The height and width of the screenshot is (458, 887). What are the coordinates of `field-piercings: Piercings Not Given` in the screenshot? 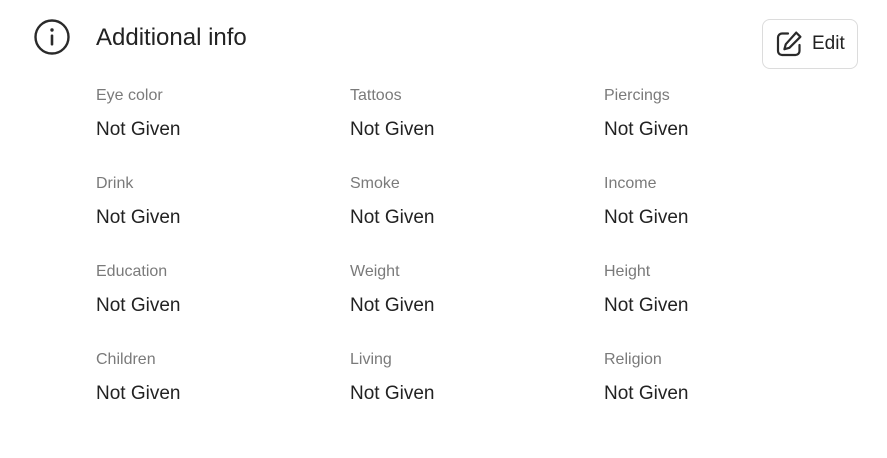 It's located at (731, 126).